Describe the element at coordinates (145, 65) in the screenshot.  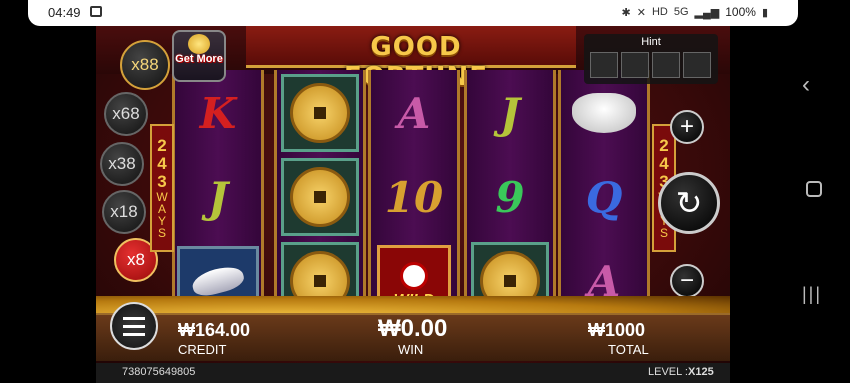
I see `multiplier-x88: x88` at that location.